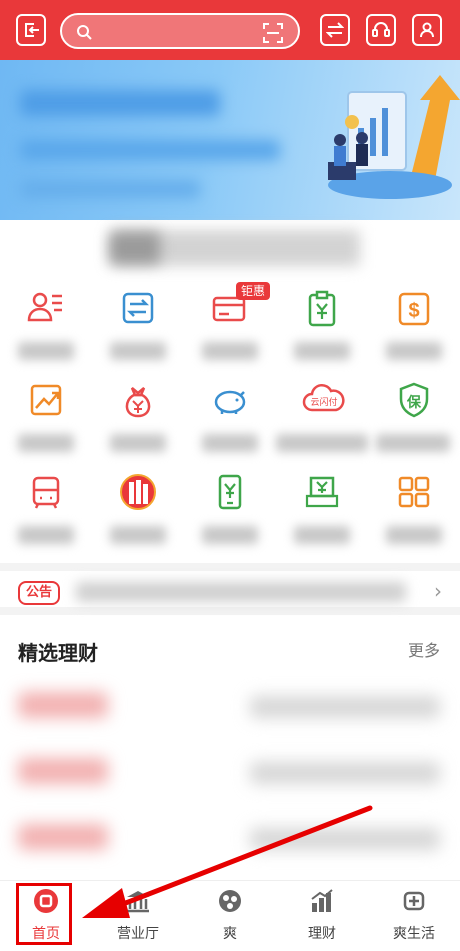  What do you see at coordinates (58, 653) in the screenshot?
I see `section-title: 精选理财` at bounding box center [58, 653].